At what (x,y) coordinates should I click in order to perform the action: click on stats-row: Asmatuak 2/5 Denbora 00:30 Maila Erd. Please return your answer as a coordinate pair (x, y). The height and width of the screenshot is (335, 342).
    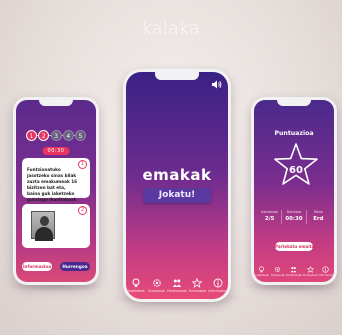
    Looking at the image, I should click on (294, 217).